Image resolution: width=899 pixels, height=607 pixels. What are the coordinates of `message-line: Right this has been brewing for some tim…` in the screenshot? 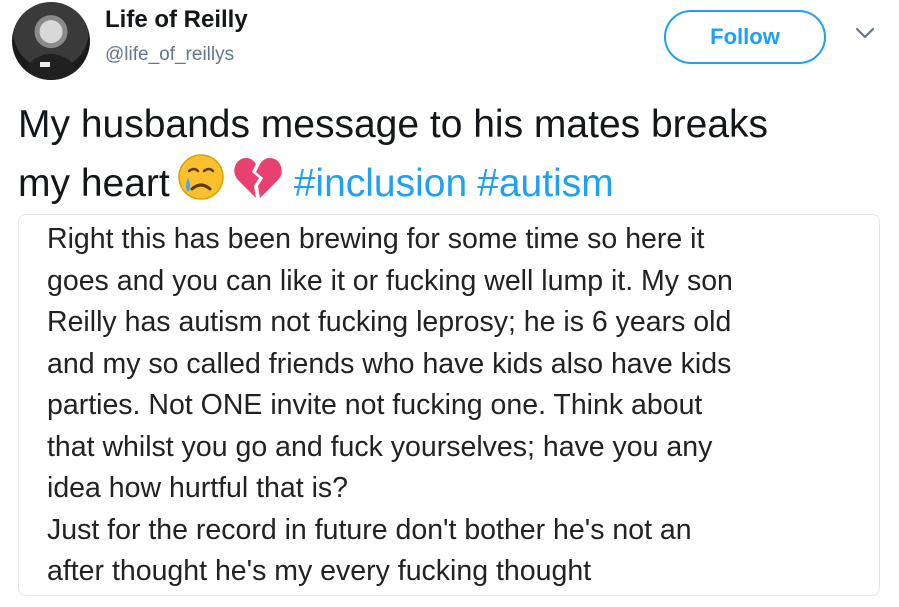 It's located at (376, 239).